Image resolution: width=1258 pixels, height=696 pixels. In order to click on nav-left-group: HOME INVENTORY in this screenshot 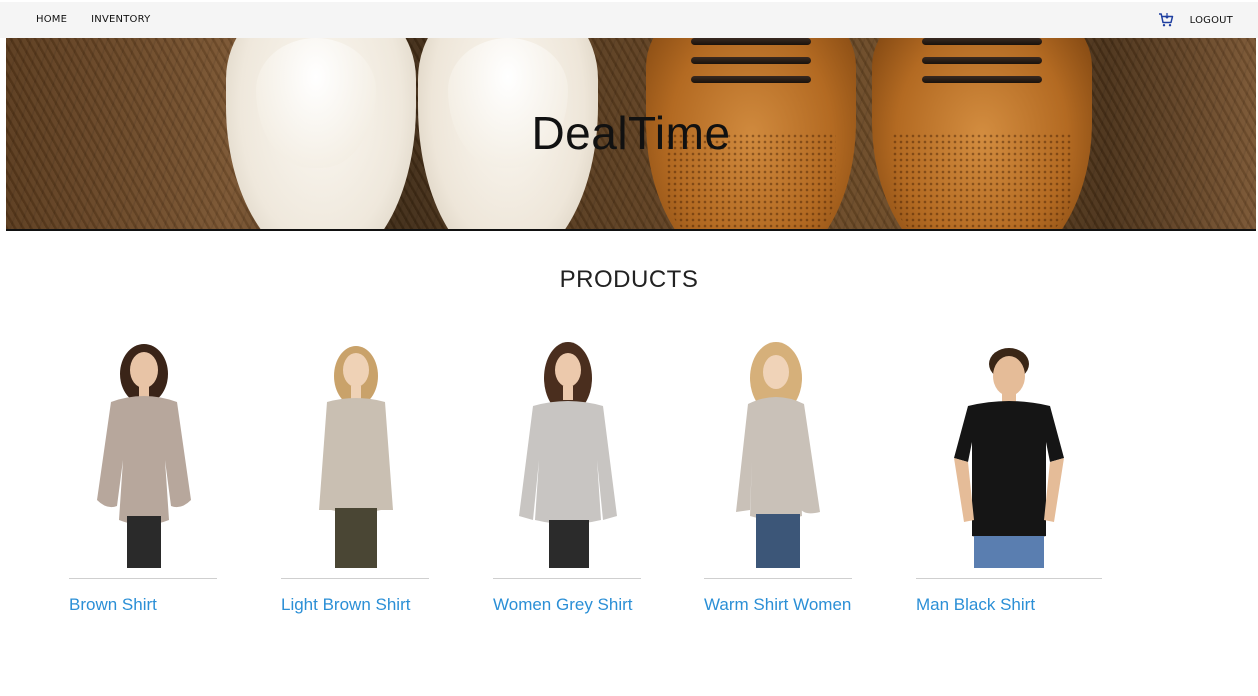, I will do `click(93, 19)`.